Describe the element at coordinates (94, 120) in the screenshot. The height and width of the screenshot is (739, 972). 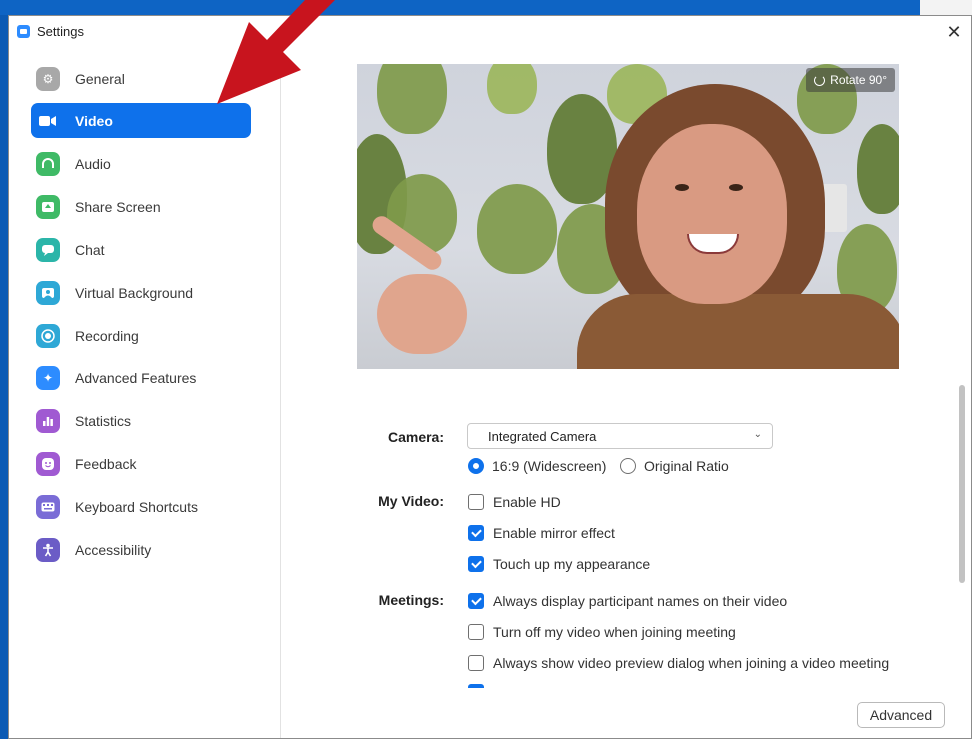
I see `sidebar-item-label: Video` at that location.